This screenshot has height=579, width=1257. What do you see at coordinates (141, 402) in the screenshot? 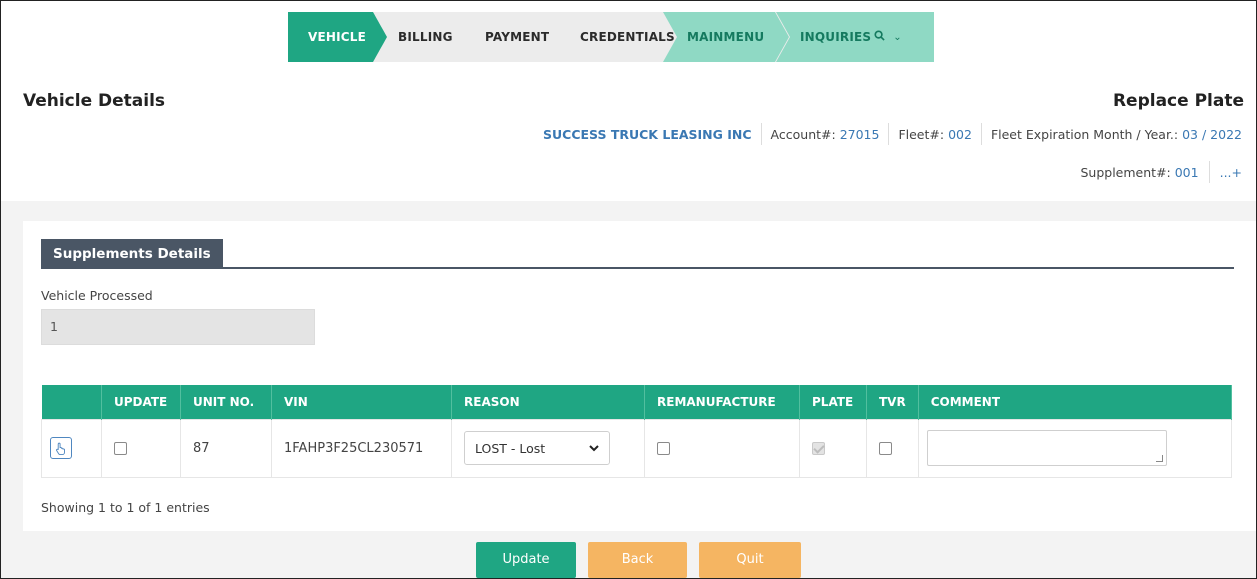
I see `column-header-update: UPDATE` at bounding box center [141, 402].